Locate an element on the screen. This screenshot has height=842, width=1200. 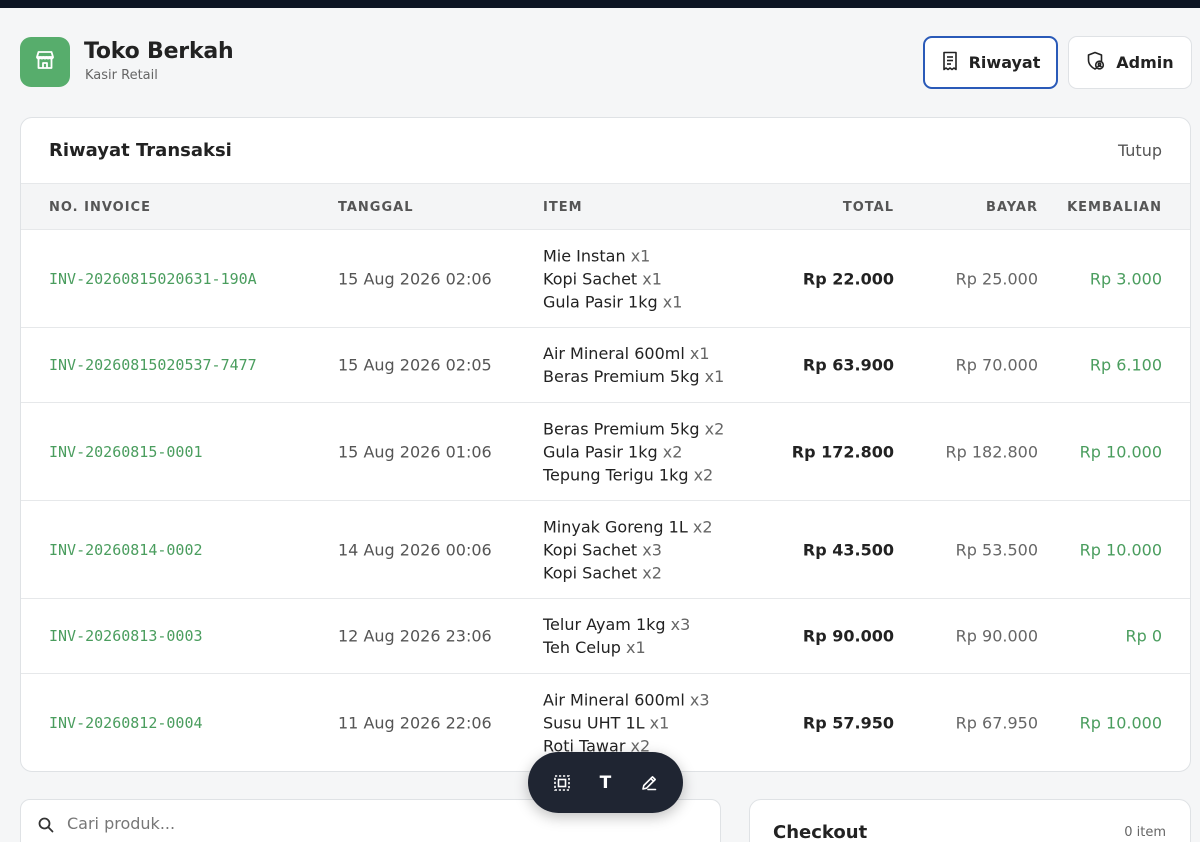
admin-button-label: Admin is located at coordinates (1145, 62).